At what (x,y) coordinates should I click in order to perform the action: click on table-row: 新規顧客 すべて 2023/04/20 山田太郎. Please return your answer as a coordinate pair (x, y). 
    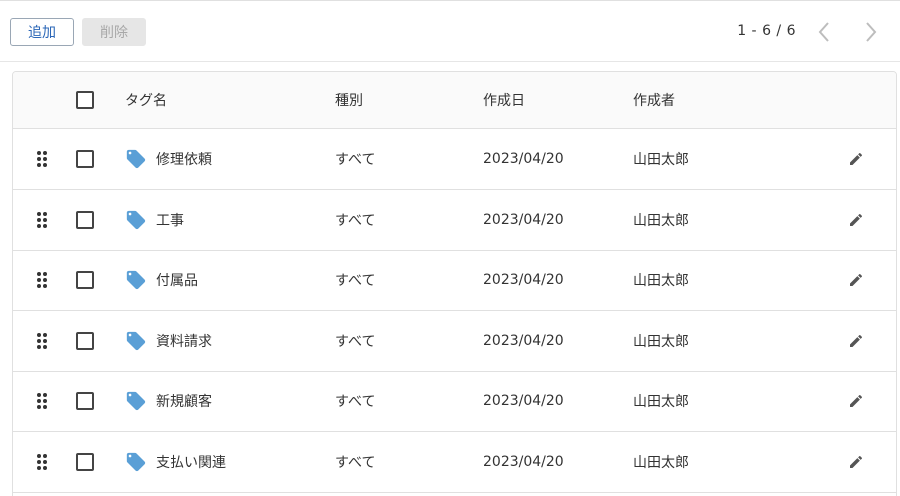
    Looking at the image, I should click on (454, 401).